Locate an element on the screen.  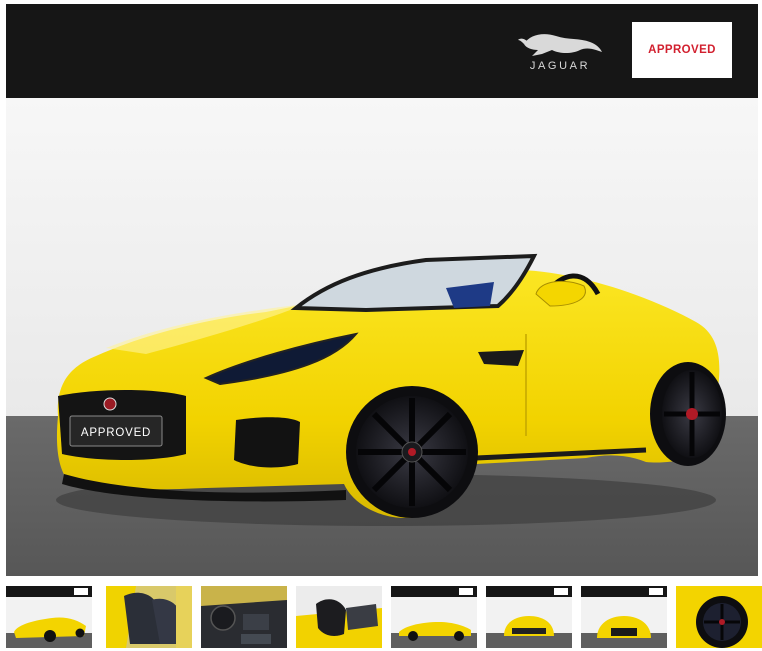
approved-badge: APPROVED is located at coordinates (682, 50).